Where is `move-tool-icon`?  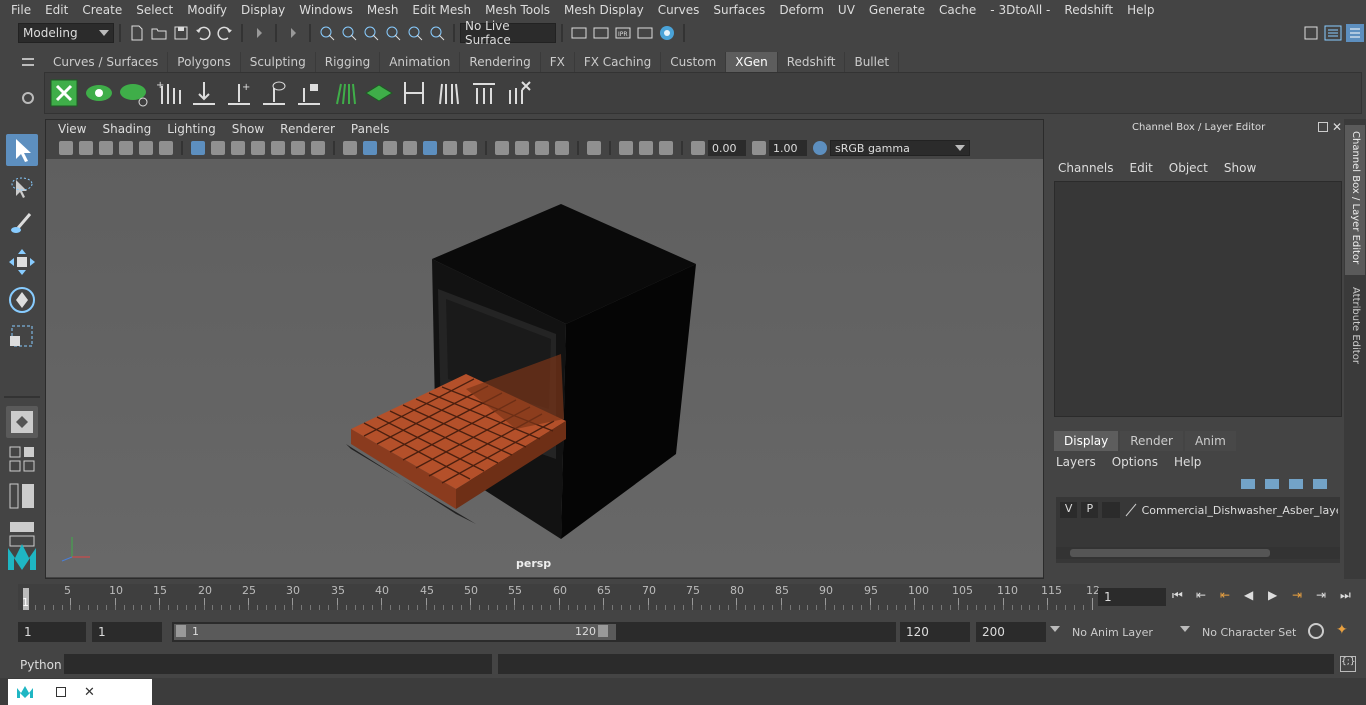 move-tool-icon is located at coordinates (22, 262).